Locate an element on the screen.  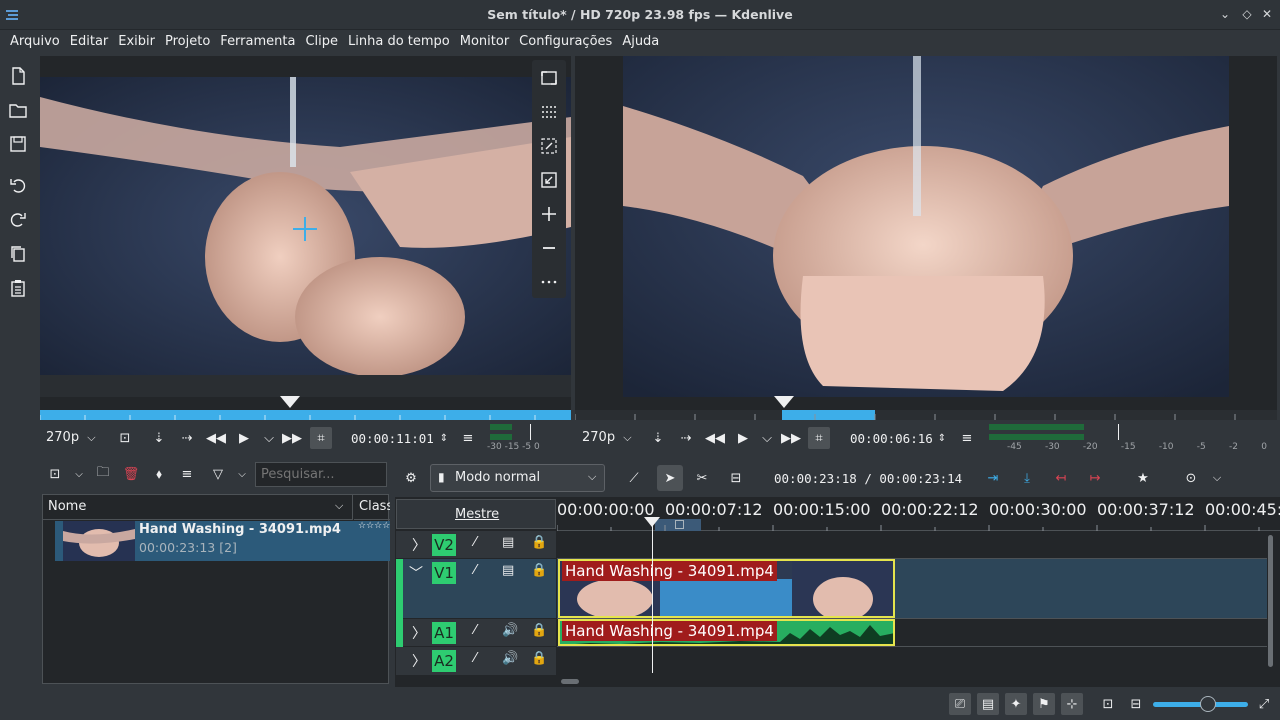
track-v1-lane: Hand Washing - 34091.mp4 is located at coordinates (912, 589).